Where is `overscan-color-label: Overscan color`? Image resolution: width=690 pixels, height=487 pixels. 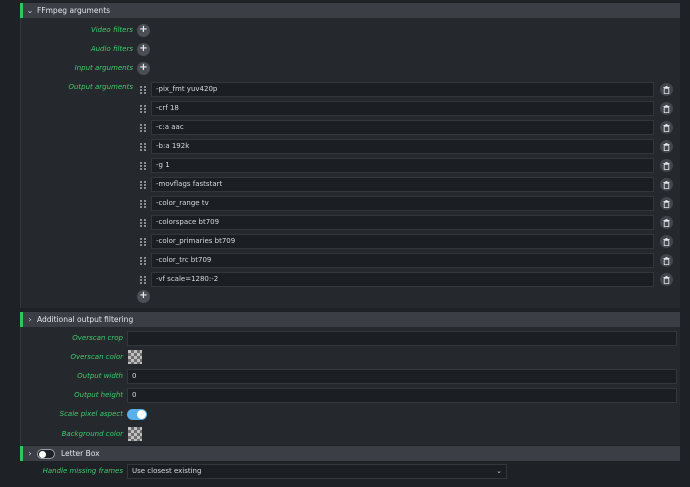 overscan-color-label: Overscan color is located at coordinates (96, 357).